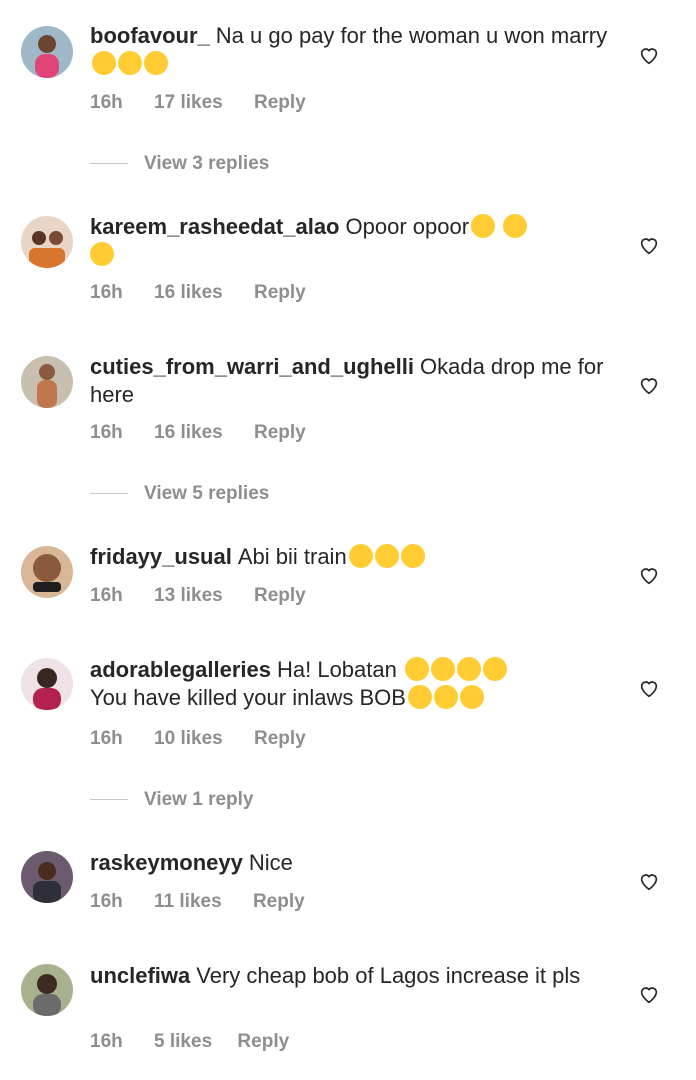 Image resolution: width=696 pixels, height=1080 pixels. I want to click on comment-body: Ha! Lobatan, so click(336, 669).